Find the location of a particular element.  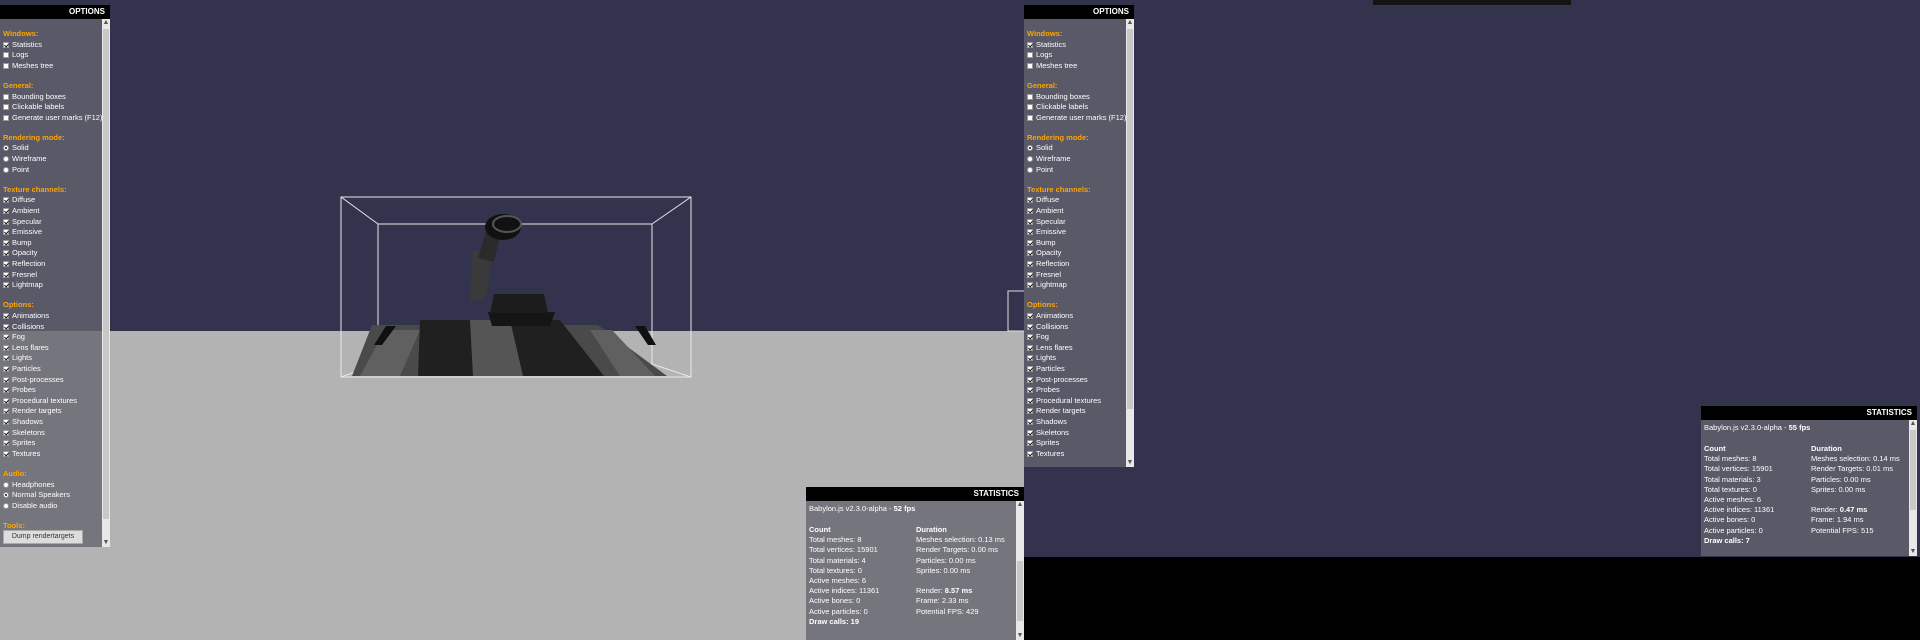

options-option: Post-processes is located at coordinates (1057, 380).